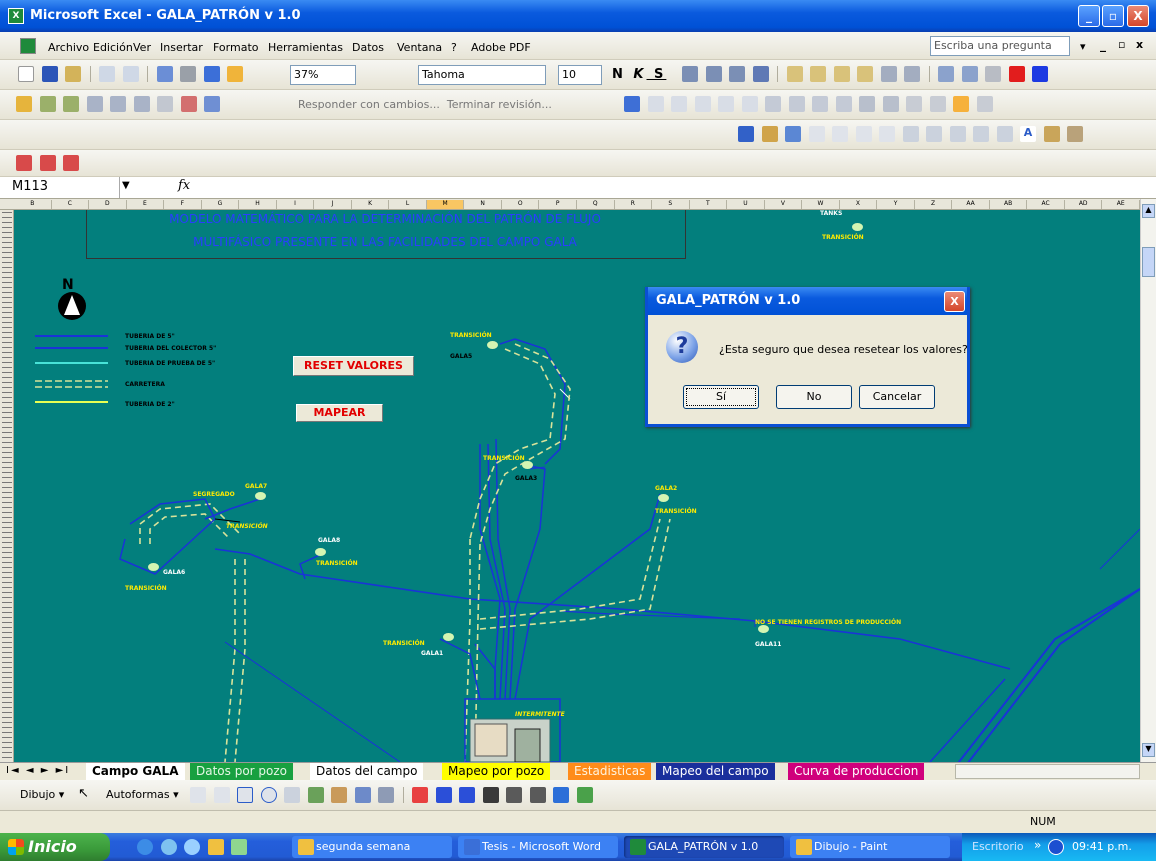 Image resolution: width=1156 pixels, height=861 pixels. I want to click on shadow-icon, so click(561, 795).